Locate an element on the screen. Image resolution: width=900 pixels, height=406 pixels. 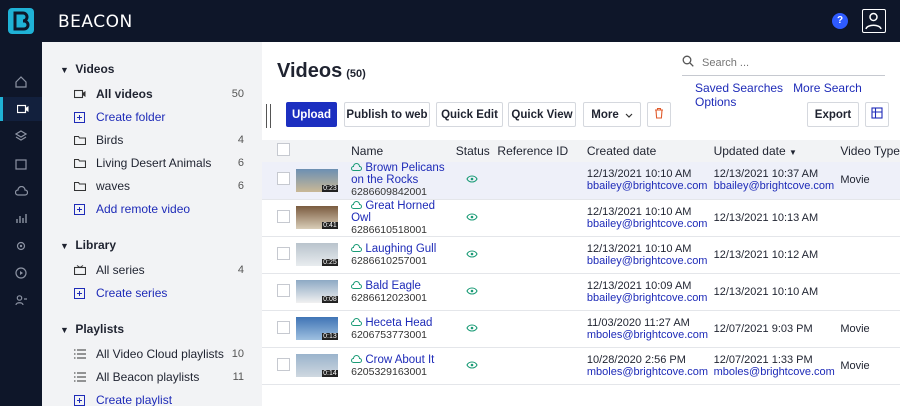
playlists-section-header: ▼ Playlists is located at coordinates (92, 329).